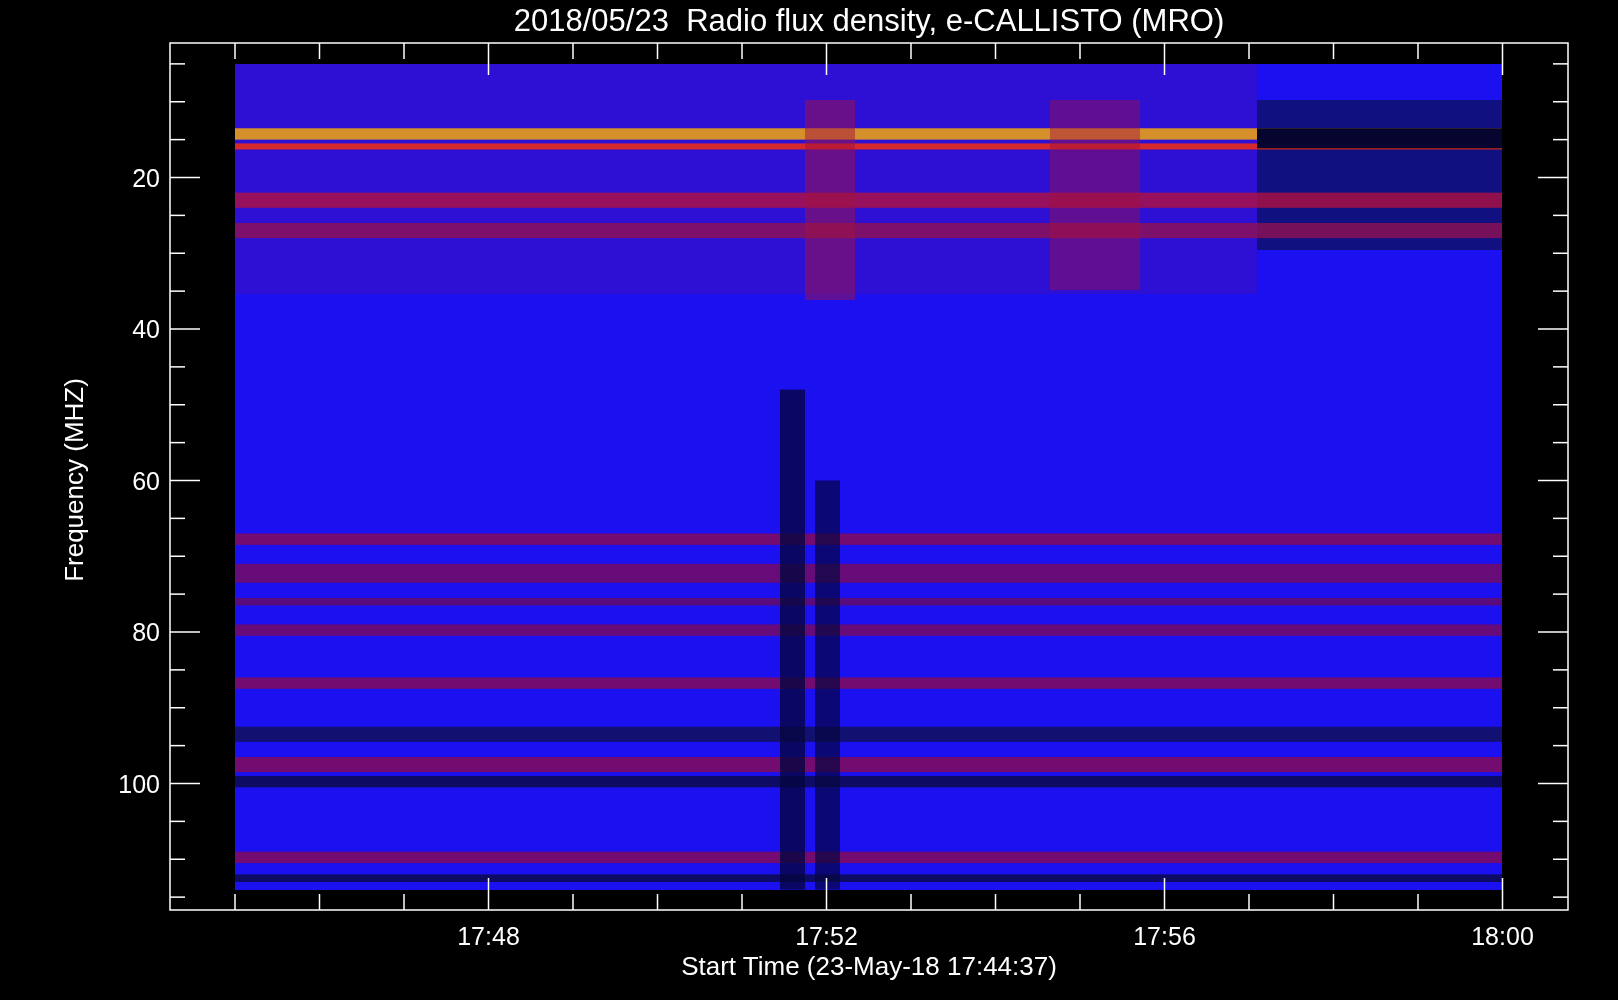 Image resolution: width=1618 pixels, height=1000 pixels. Describe the element at coordinates (139, 783) in the screenshot. I see `y-tick-label: 100` at that location.